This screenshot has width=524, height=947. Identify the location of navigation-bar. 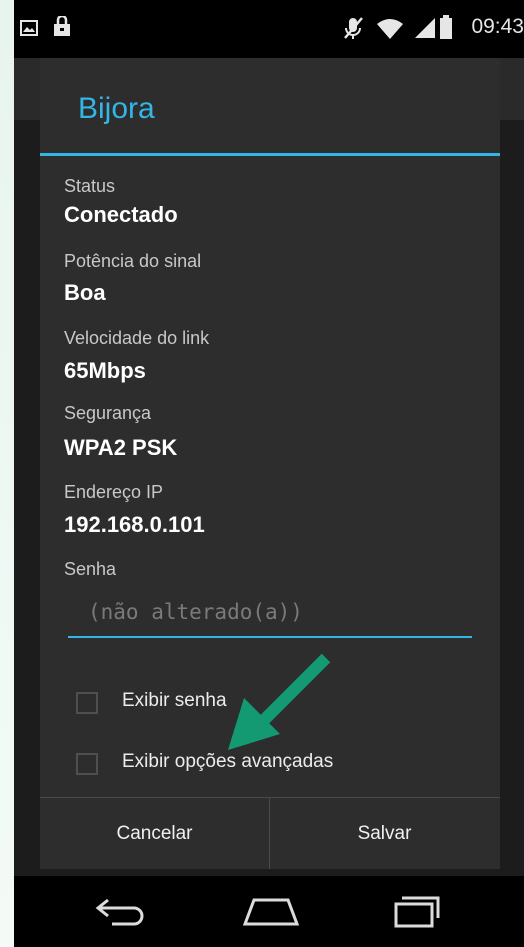
(269, 911).